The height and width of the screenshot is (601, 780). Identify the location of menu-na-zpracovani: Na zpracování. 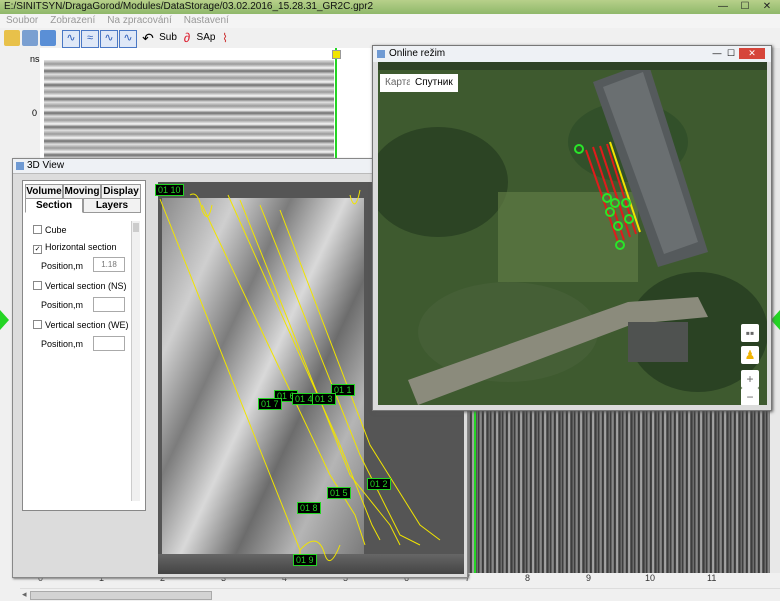
(139, 21).